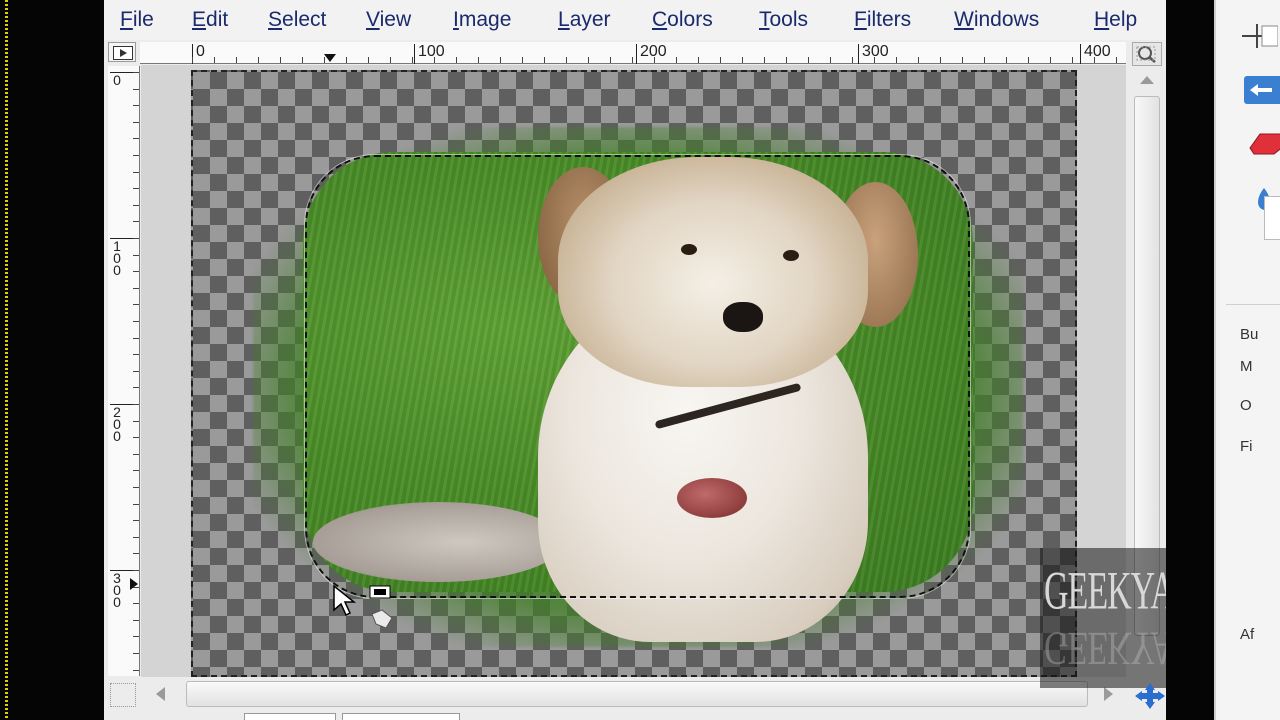 This screenshot has height=720, width=1280. Describe the element at coordinates (160, 694) in the screenshot. I see `scroll-left-arrow` at that location.